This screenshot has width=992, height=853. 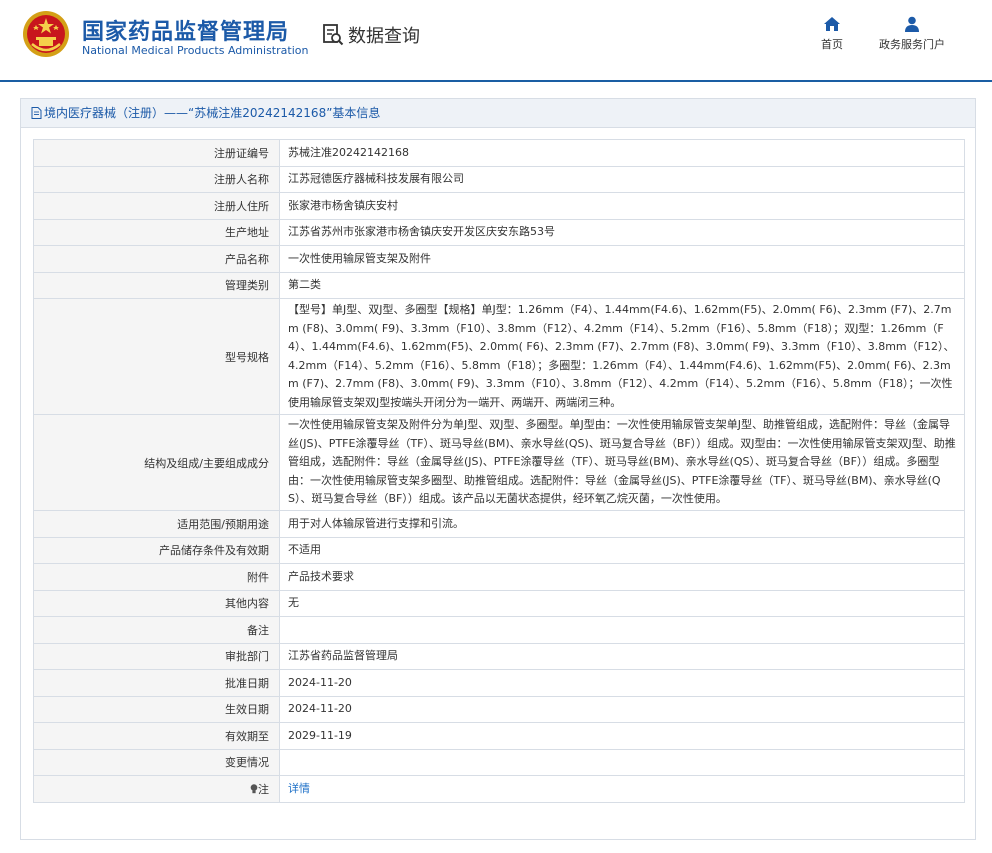 I want to click on table-row: 注册人名称 江苏冠德医疗器械科技发展有限公司, so click(x=499, y=179).